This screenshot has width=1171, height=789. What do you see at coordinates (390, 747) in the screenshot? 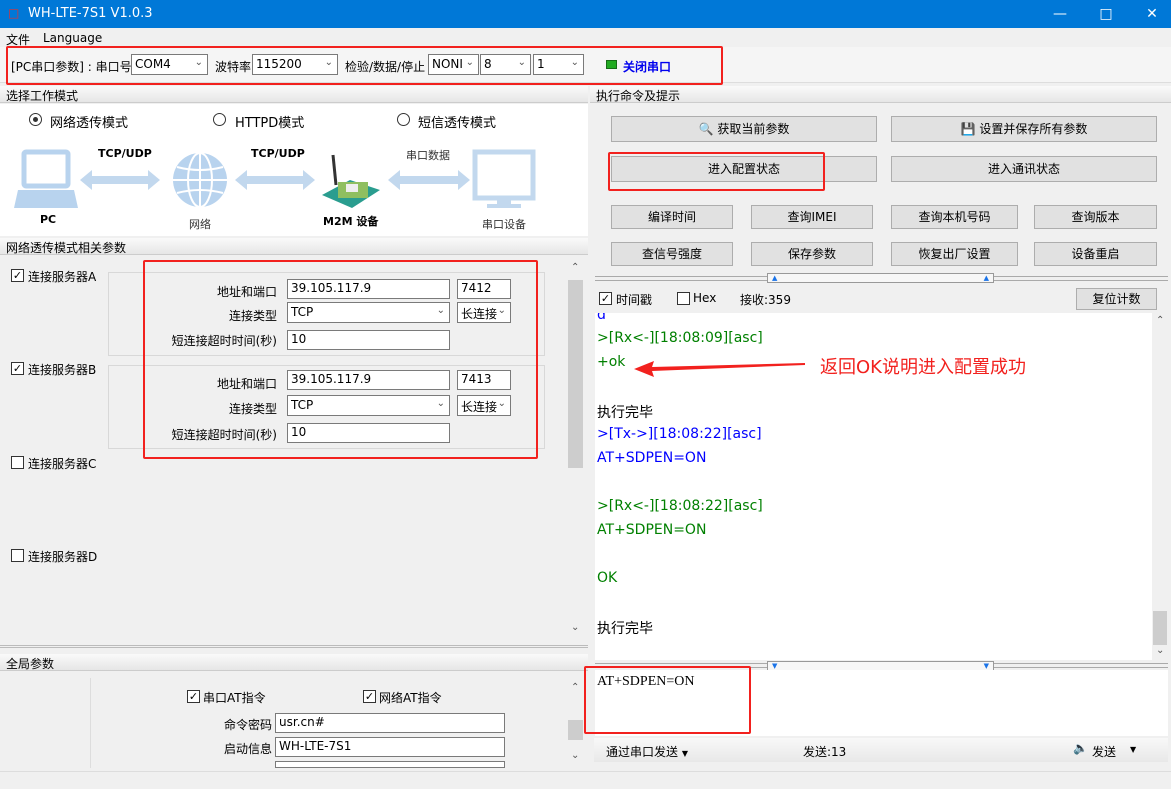
I see `boot-info-input: WH-LTE-7S1` at bounding box center [390, 747].